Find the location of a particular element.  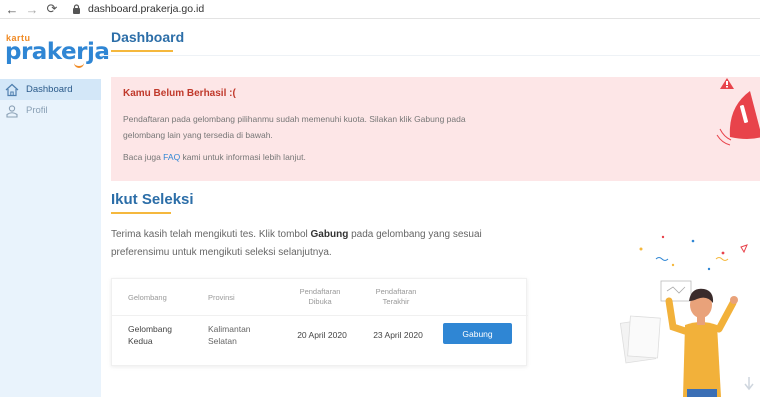

sidebar-item-dashboard: Dashboard is located at coordinates (50, 89).